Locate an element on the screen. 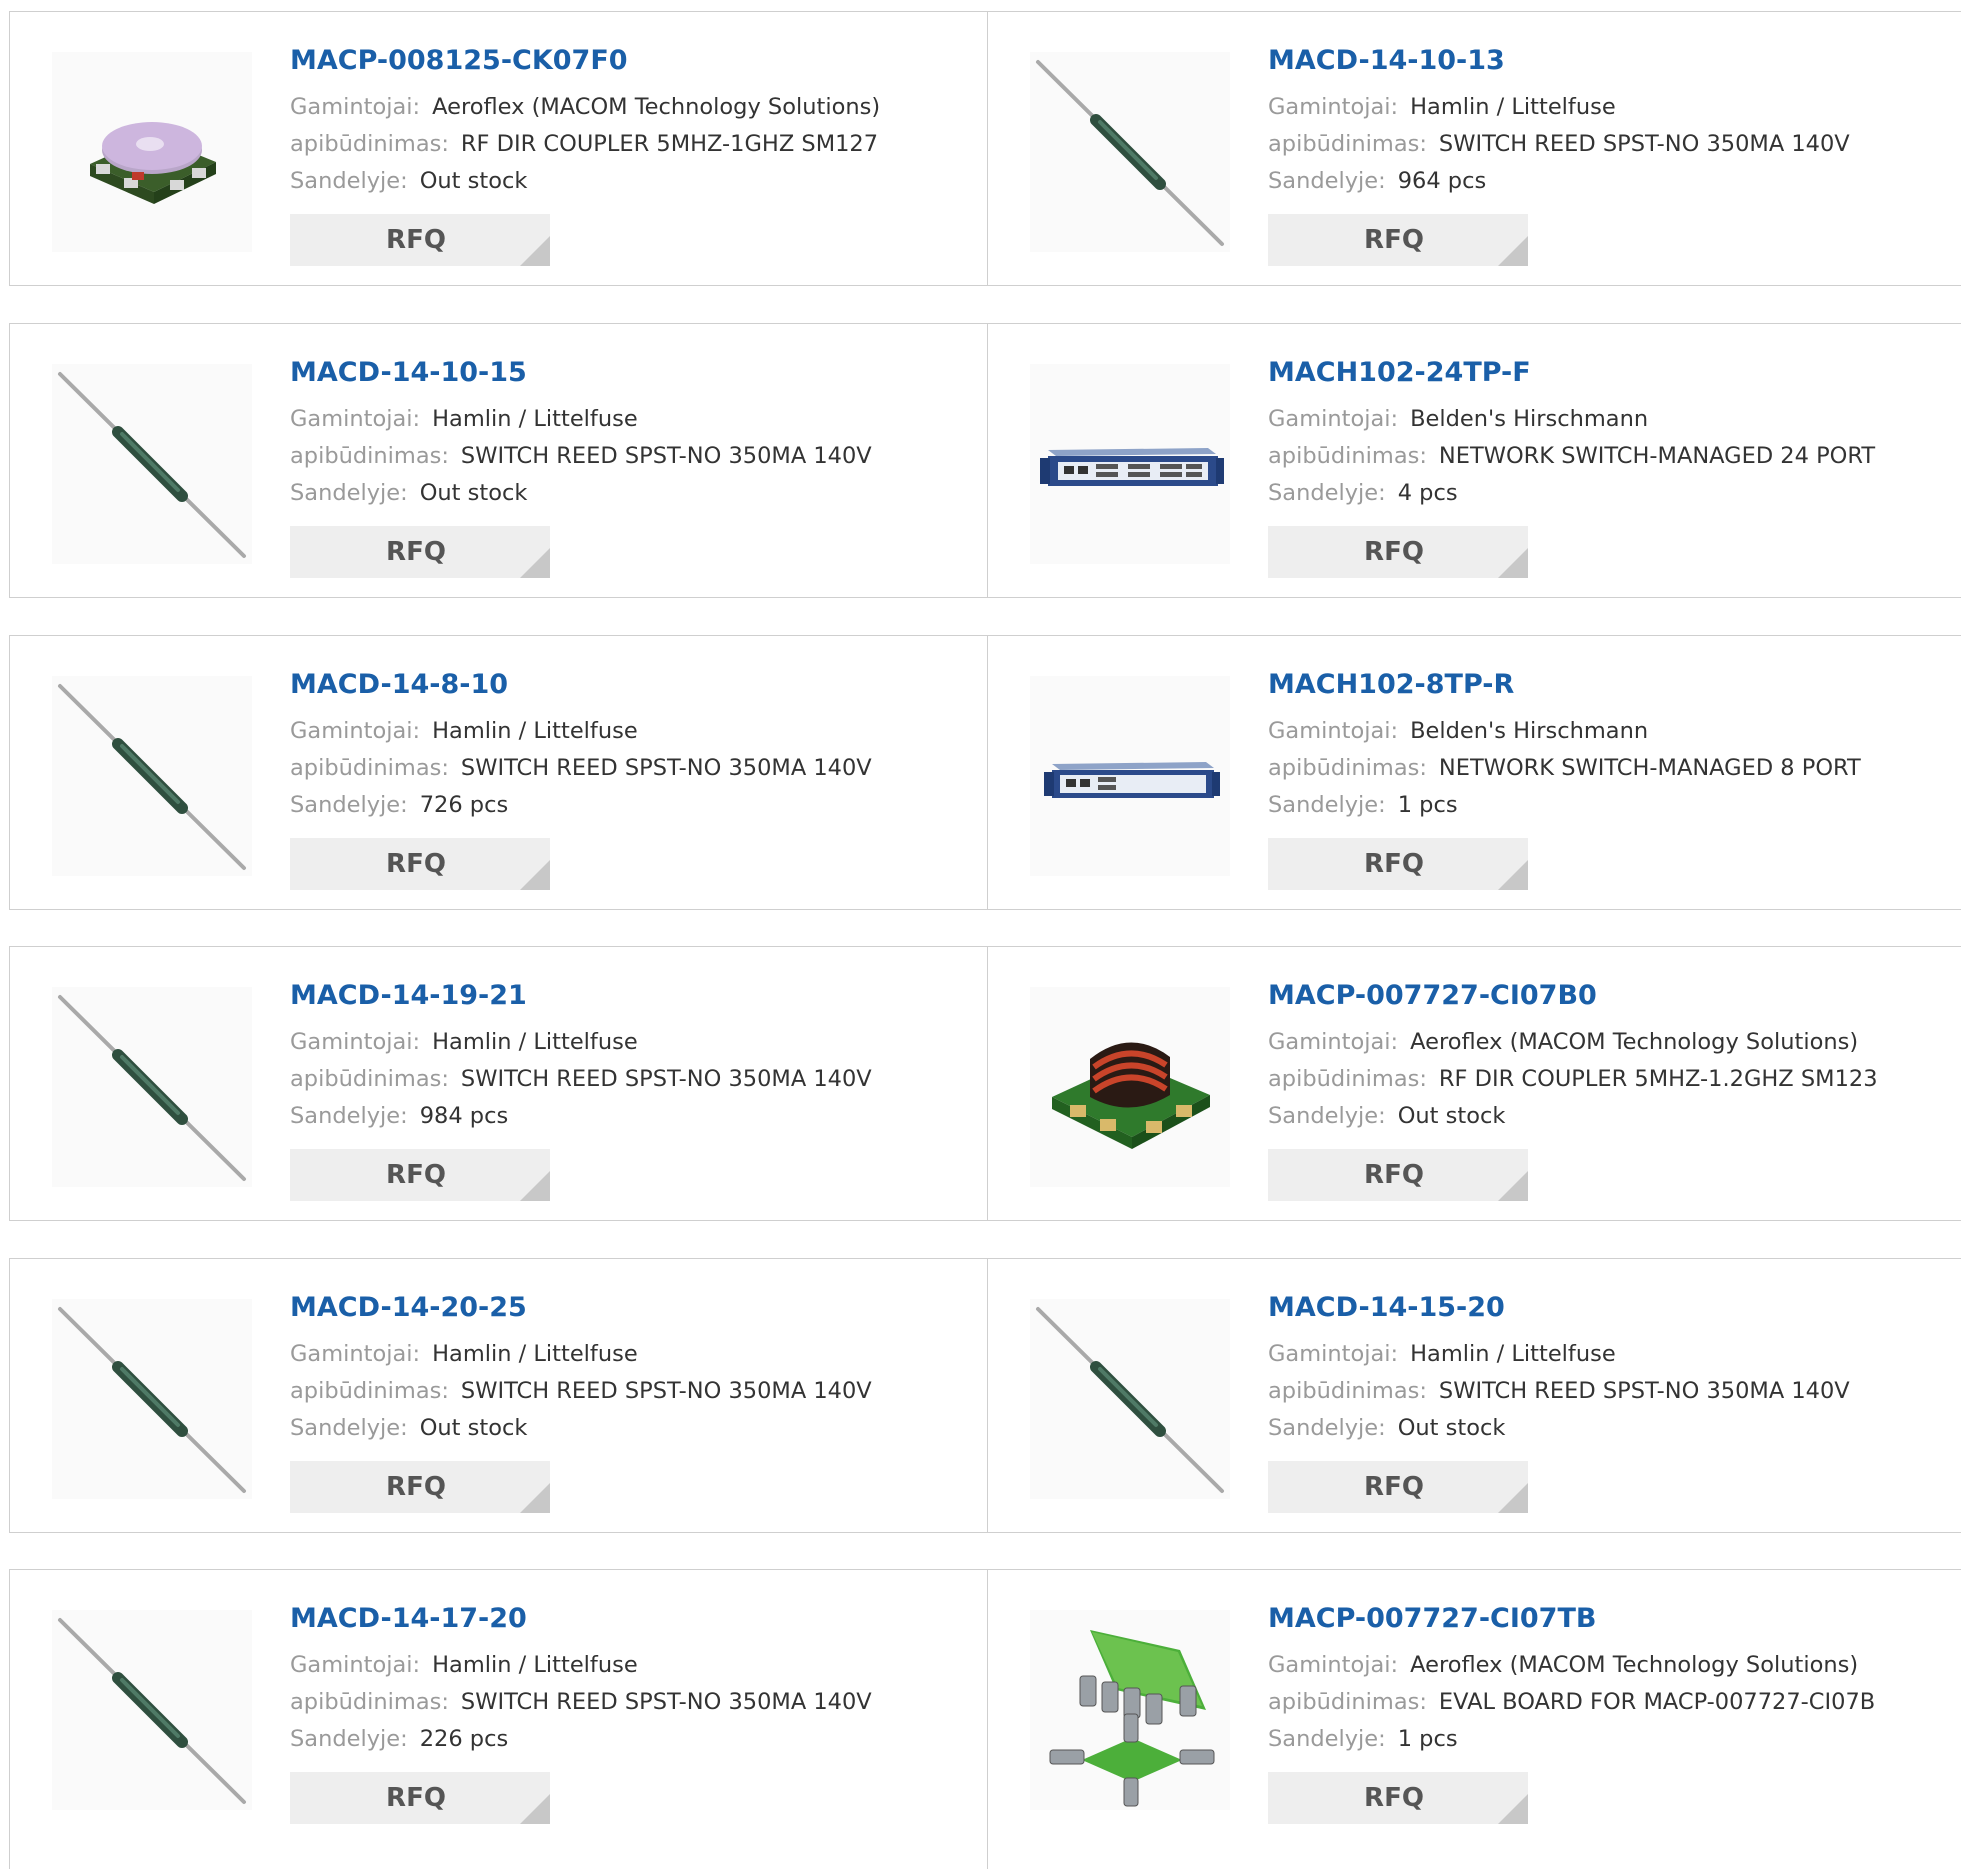 This screenshot has width=1961, height=1869. manufacturer-value: Aeroflex (MACOM Technology Solutions) is located at coordinates (1634, 1042).